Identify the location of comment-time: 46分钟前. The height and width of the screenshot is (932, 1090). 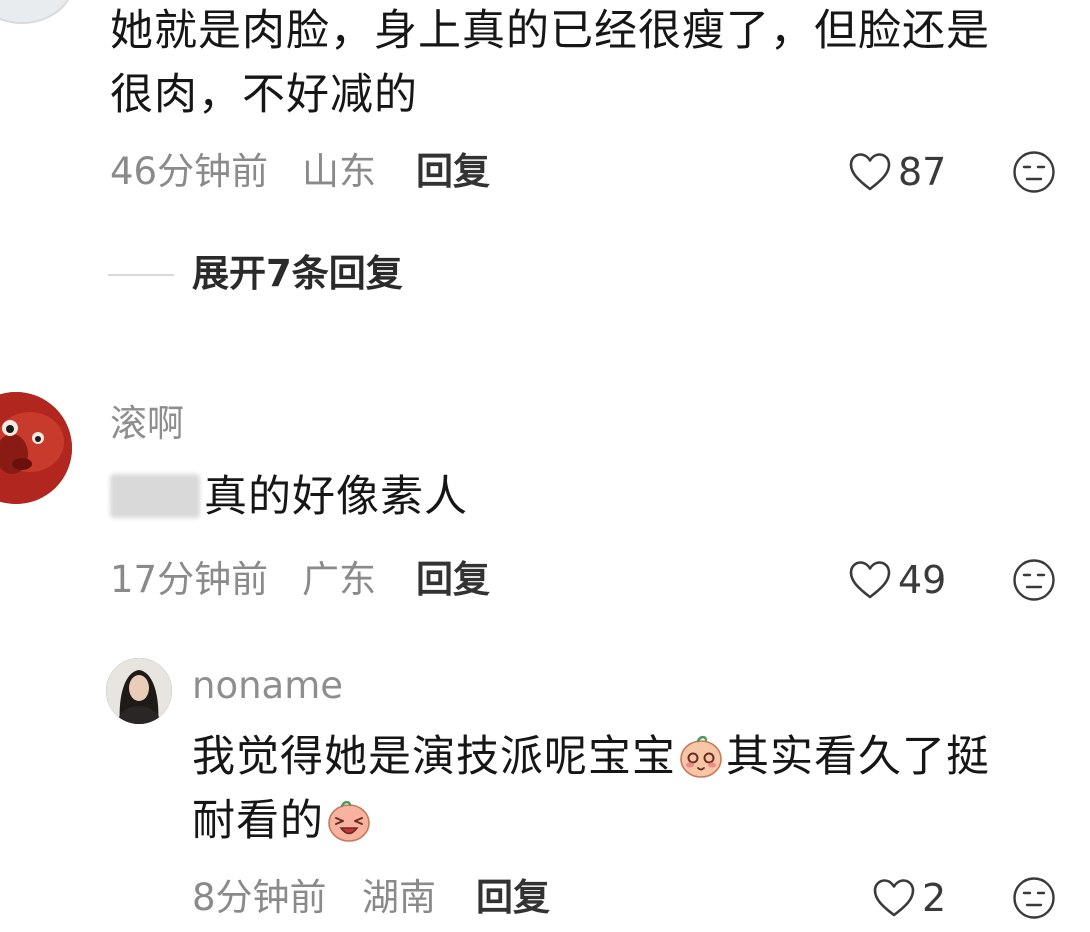
(189, 171).